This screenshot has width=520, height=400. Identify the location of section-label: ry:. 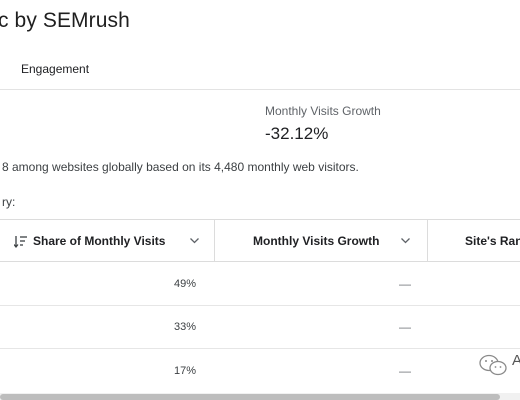
(9, 202).